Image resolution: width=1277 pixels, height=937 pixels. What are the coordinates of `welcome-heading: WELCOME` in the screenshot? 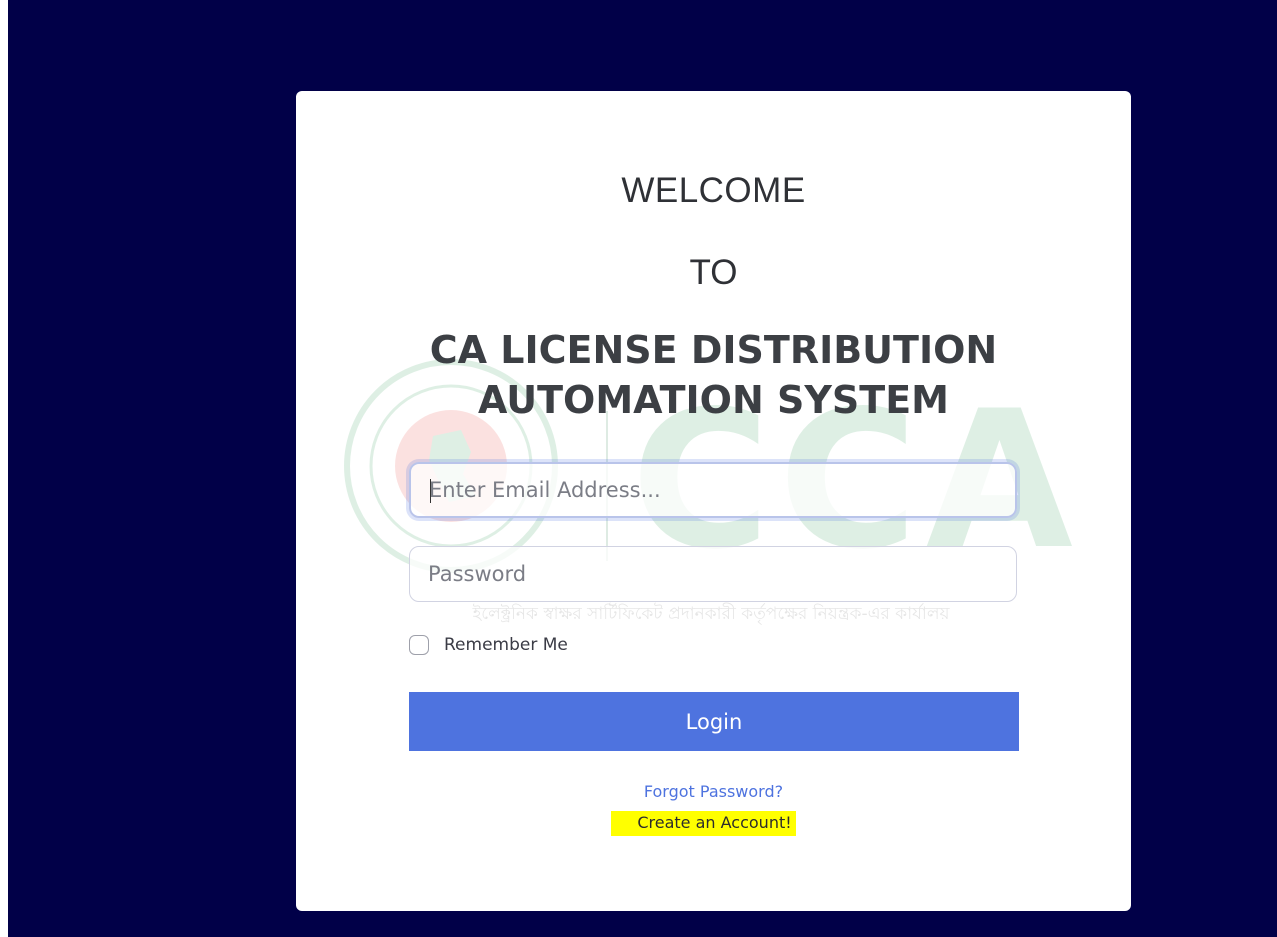 It's located at (713, 190).